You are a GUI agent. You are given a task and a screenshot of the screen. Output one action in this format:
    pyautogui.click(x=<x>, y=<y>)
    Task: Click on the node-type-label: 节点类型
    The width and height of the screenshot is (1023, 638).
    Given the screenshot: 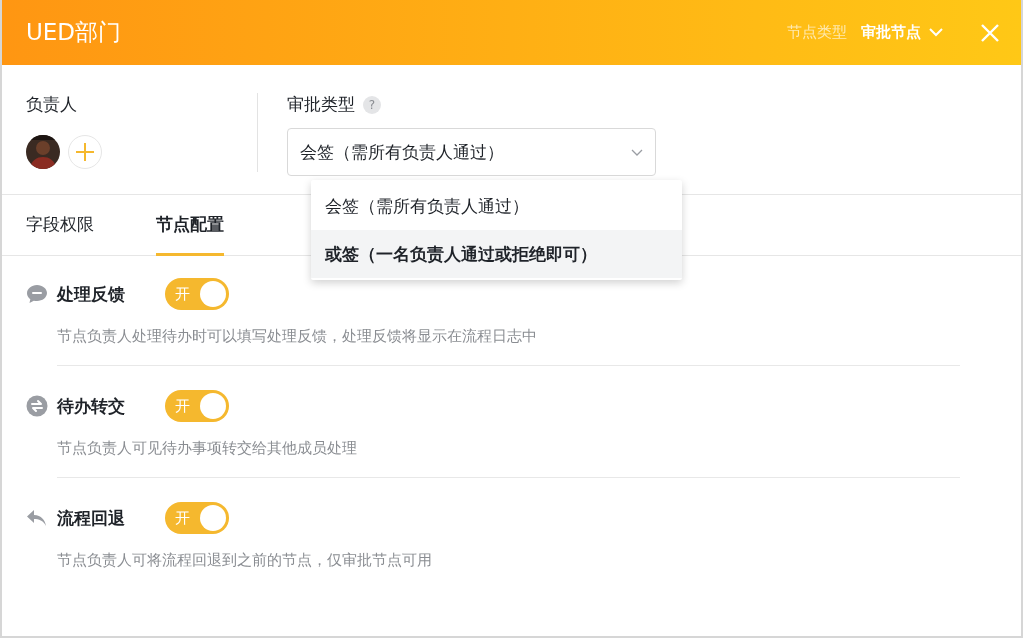 What is the action you would take?
    pyautogui.click(x=817, y=32)
    